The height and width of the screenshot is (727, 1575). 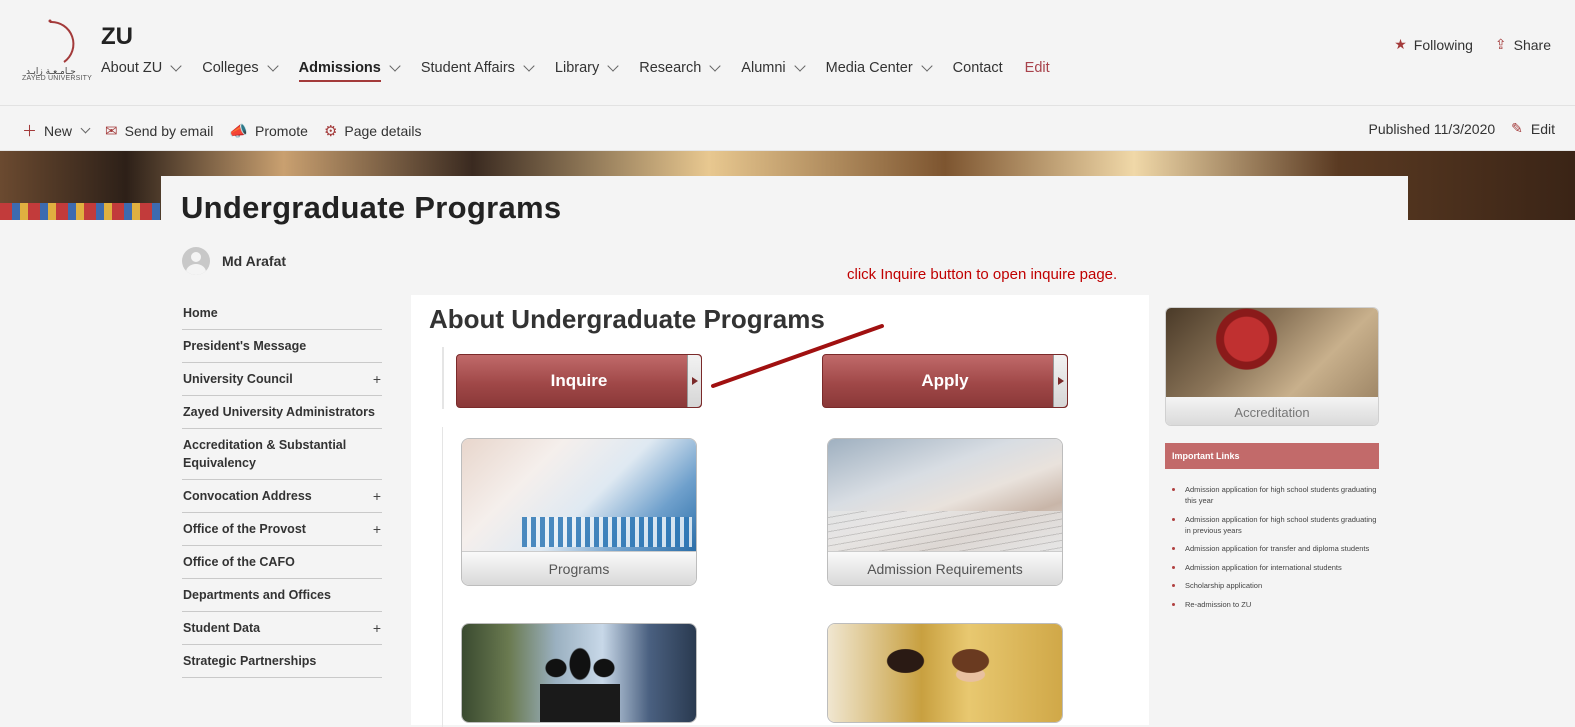 What do you see at coordinates (1272, 604) in the screenshot?
I see `important-link: Re-admission to ZU` at bounding box center [1272, 604].